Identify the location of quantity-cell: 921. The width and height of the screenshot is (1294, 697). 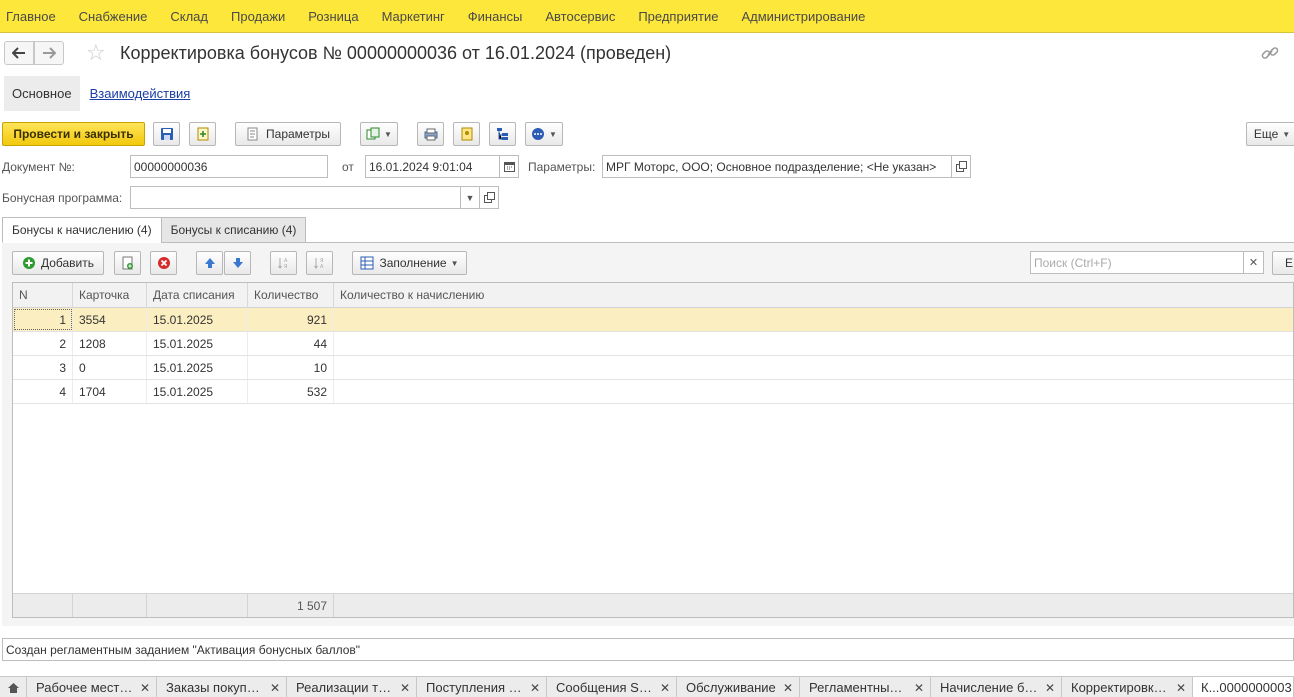
(291, 319).